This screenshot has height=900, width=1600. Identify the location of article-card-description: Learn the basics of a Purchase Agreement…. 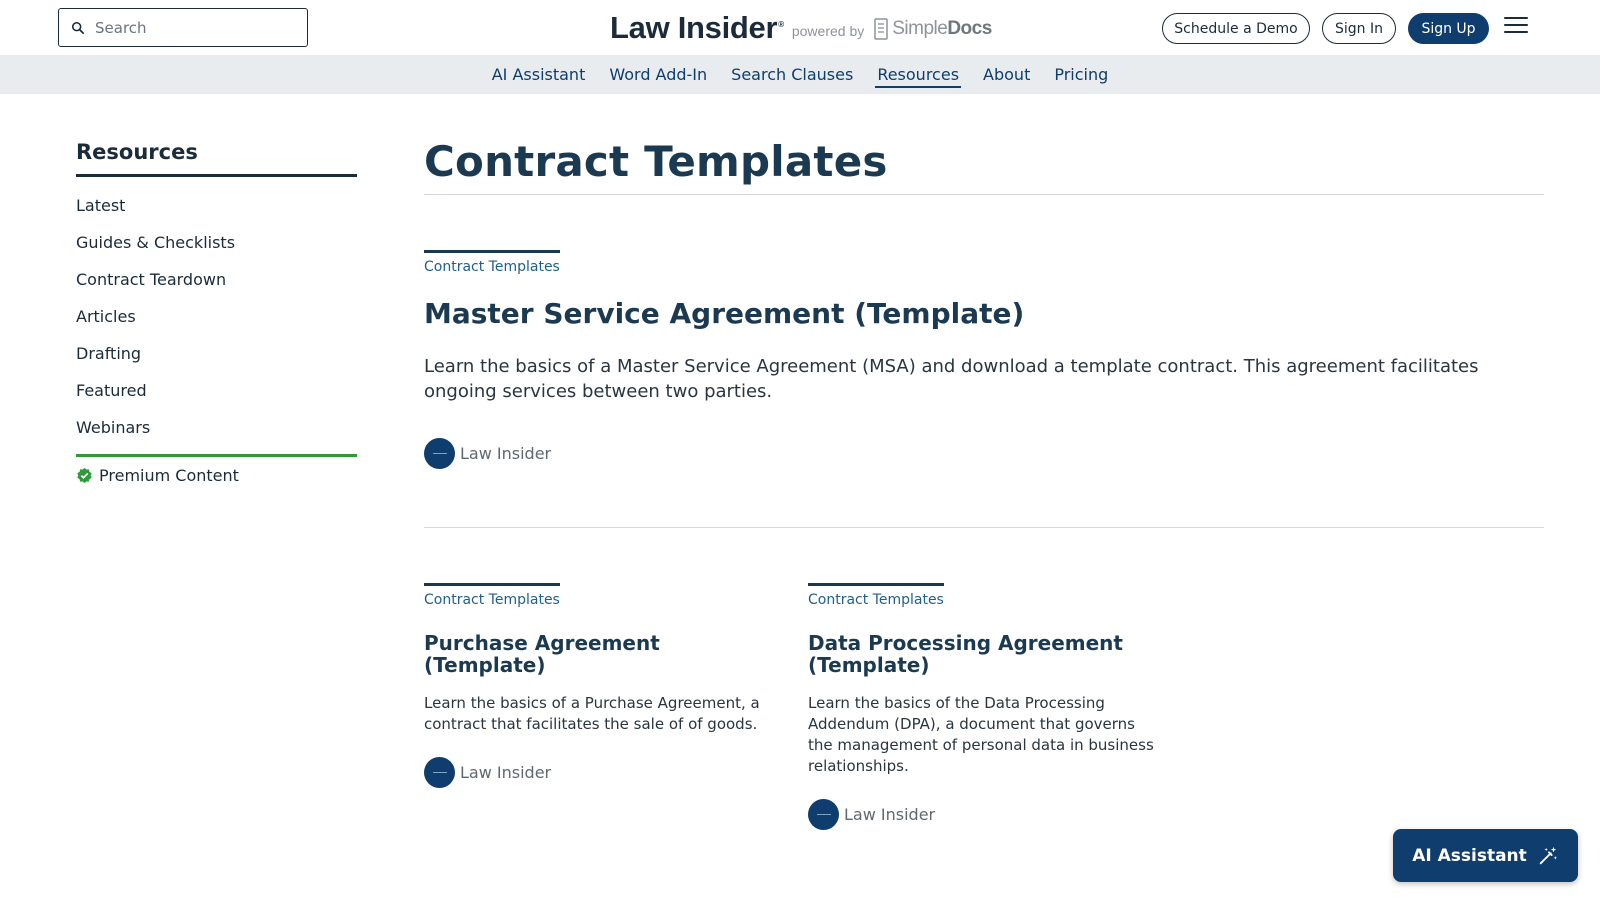
(592, 713).